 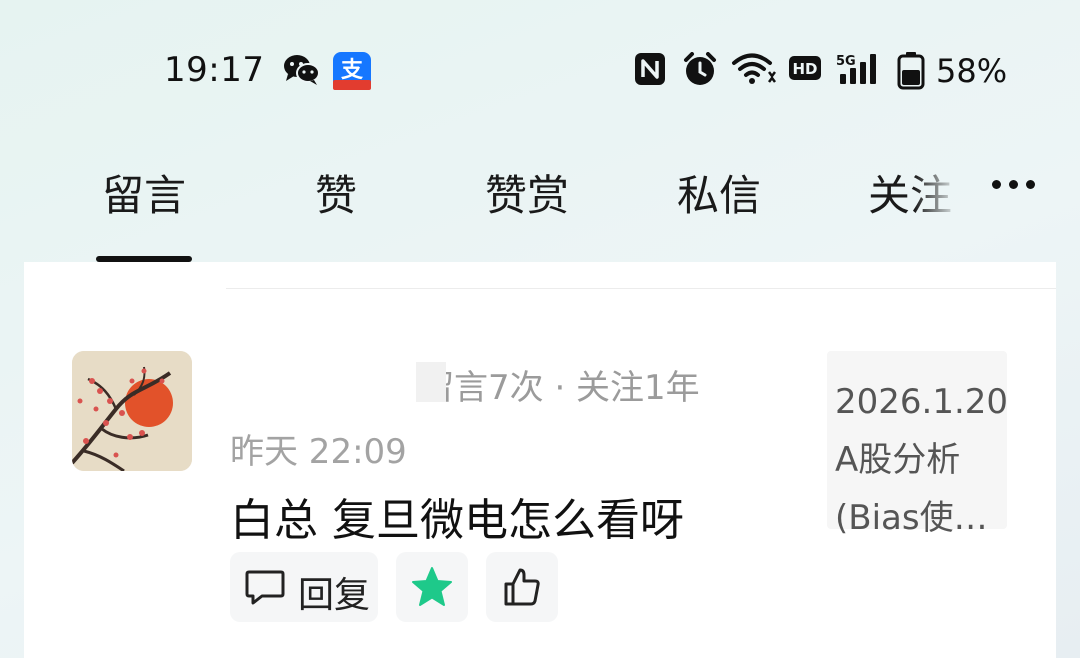 What do you see at coordinates (560, 388) in the screenshot?
I see `user-stats: 留言7次 · 关注1年` at bounding box center [560, 388].